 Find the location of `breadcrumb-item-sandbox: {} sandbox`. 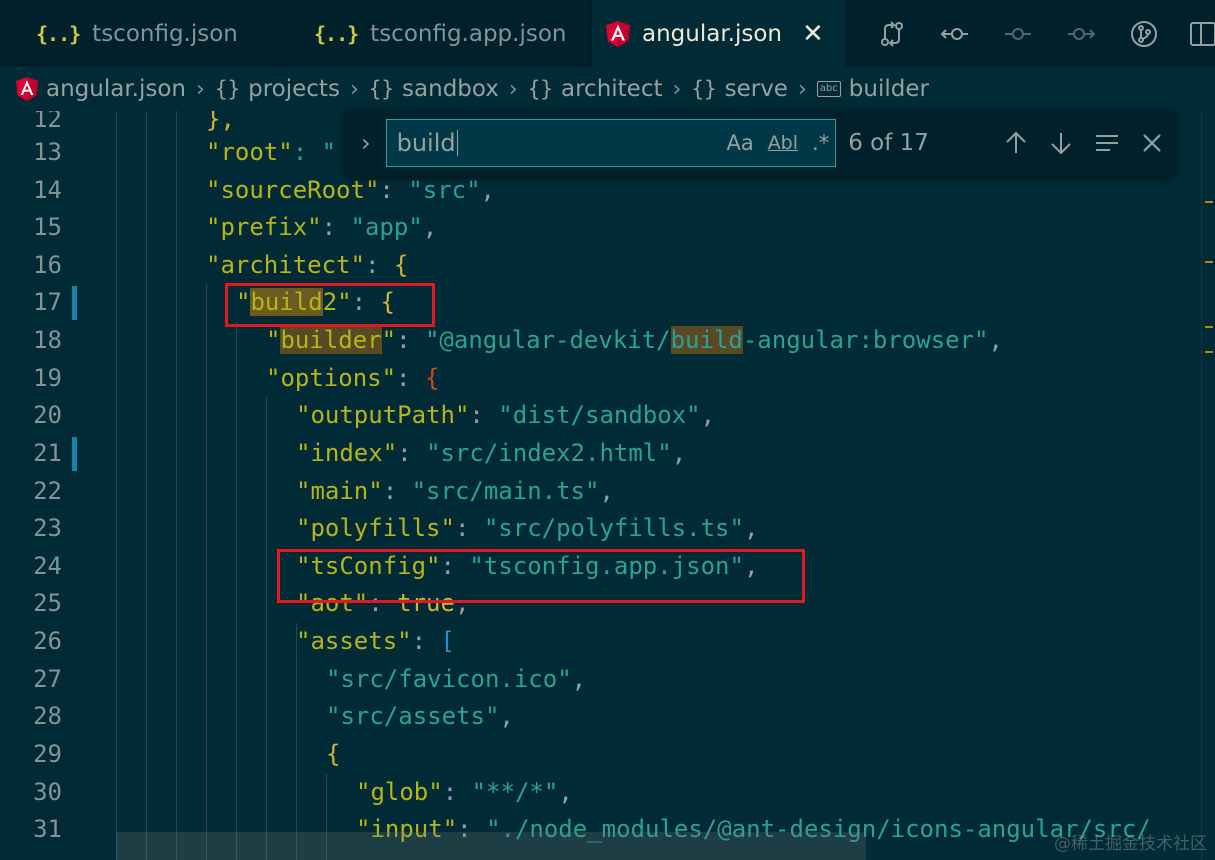

breadcrumb-item-sandbox: {} sandbox is located at coordinates (434, 89).